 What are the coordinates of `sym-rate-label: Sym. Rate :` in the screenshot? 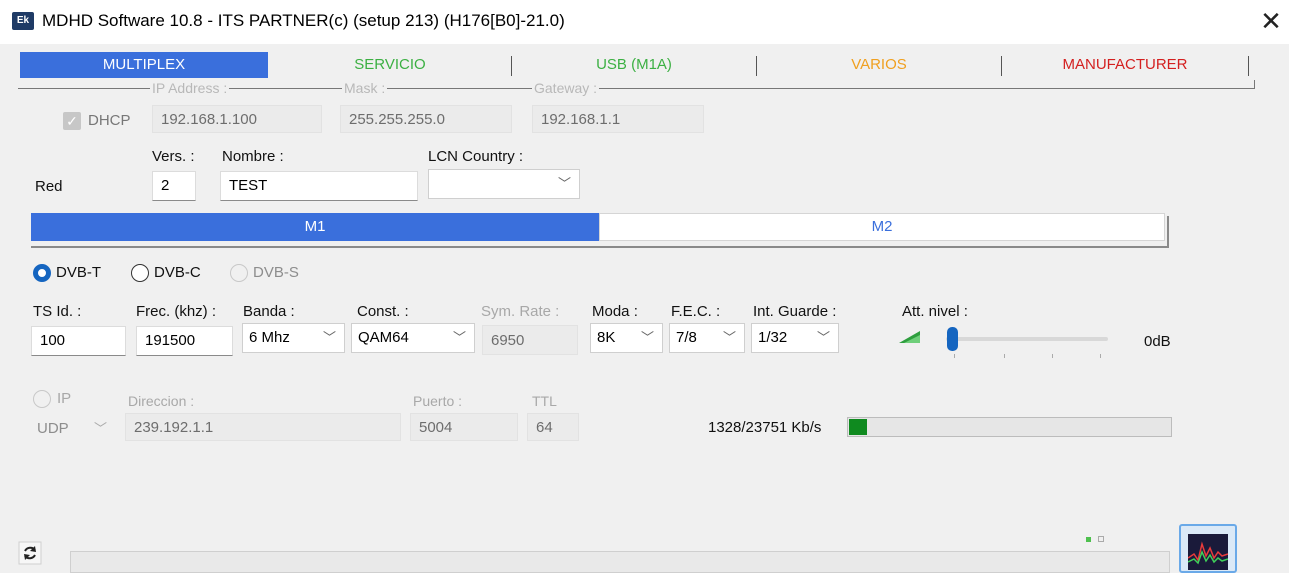 It's located at (520, 311).